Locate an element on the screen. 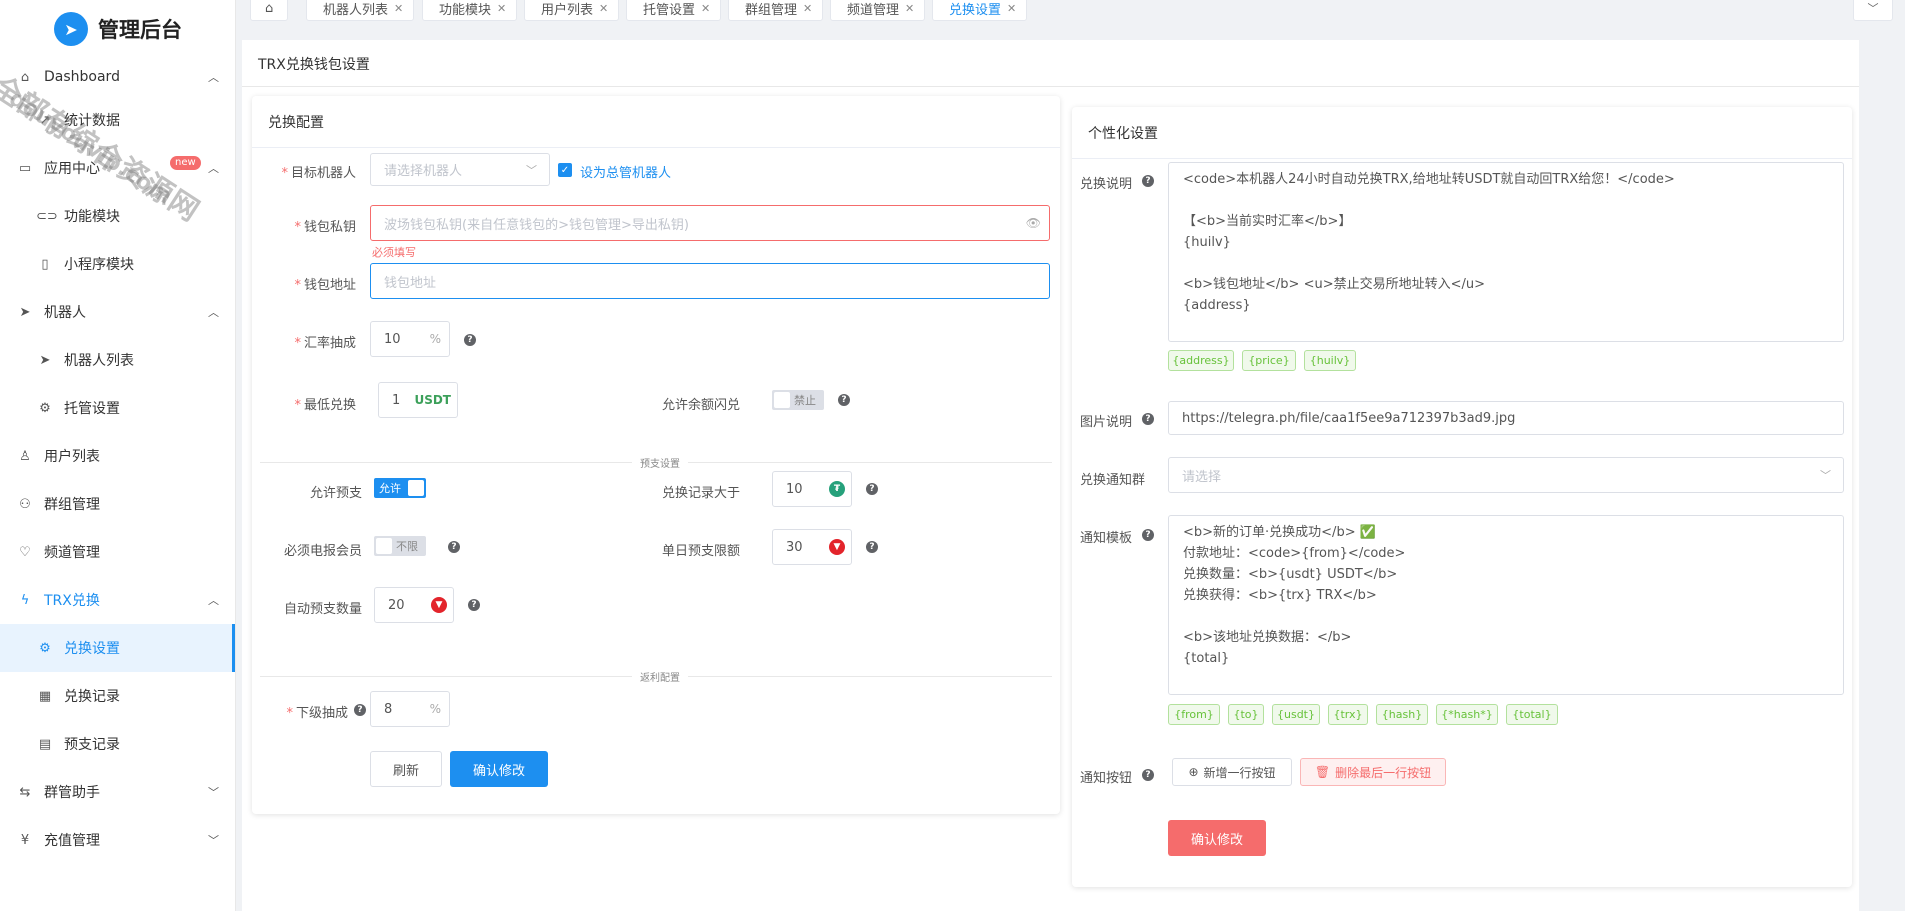  sidebar-item-modules: ⊂⊃ 功能模块 is located at coordinates (117, 216).